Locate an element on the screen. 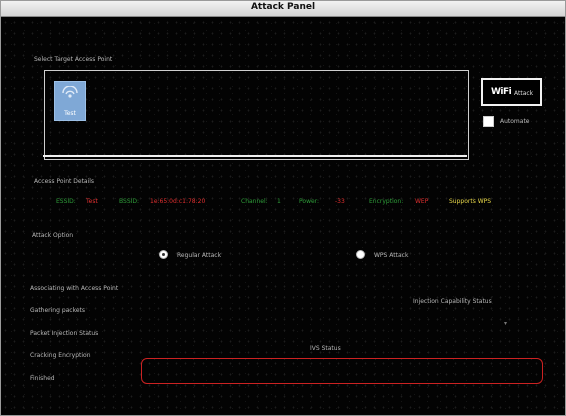  step-packet-injection: Packet Injection Status is located at coordinates (64, 333).